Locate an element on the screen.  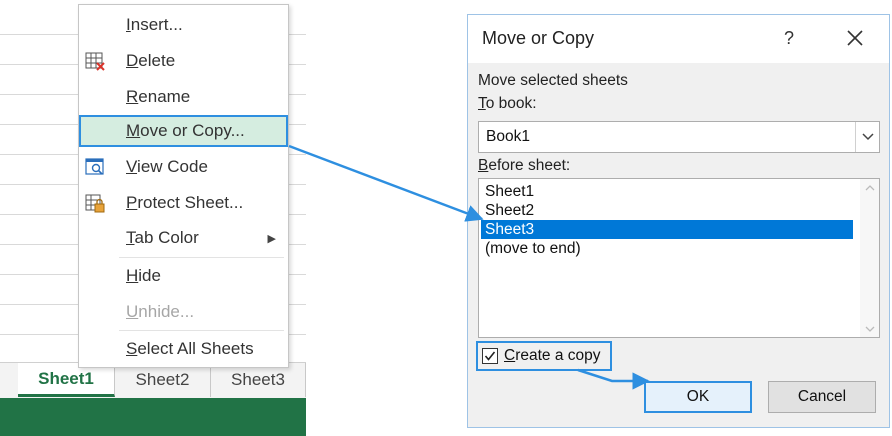
arrow-menu-to-dialog is located at coordinates (386, 183).